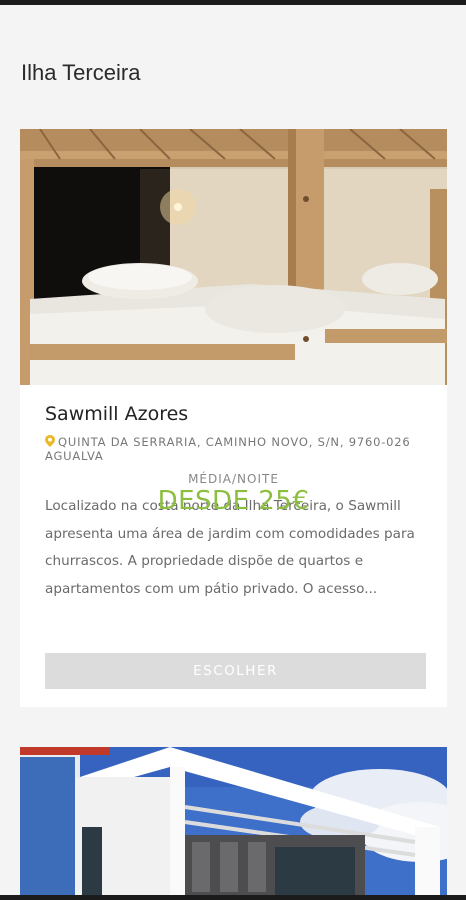 The width and height of the screenshot is (466, 900). What do you see at coordinates (233, 897) in the screenshot?
I see `navigation-bar` at bounding box center [233, 897].